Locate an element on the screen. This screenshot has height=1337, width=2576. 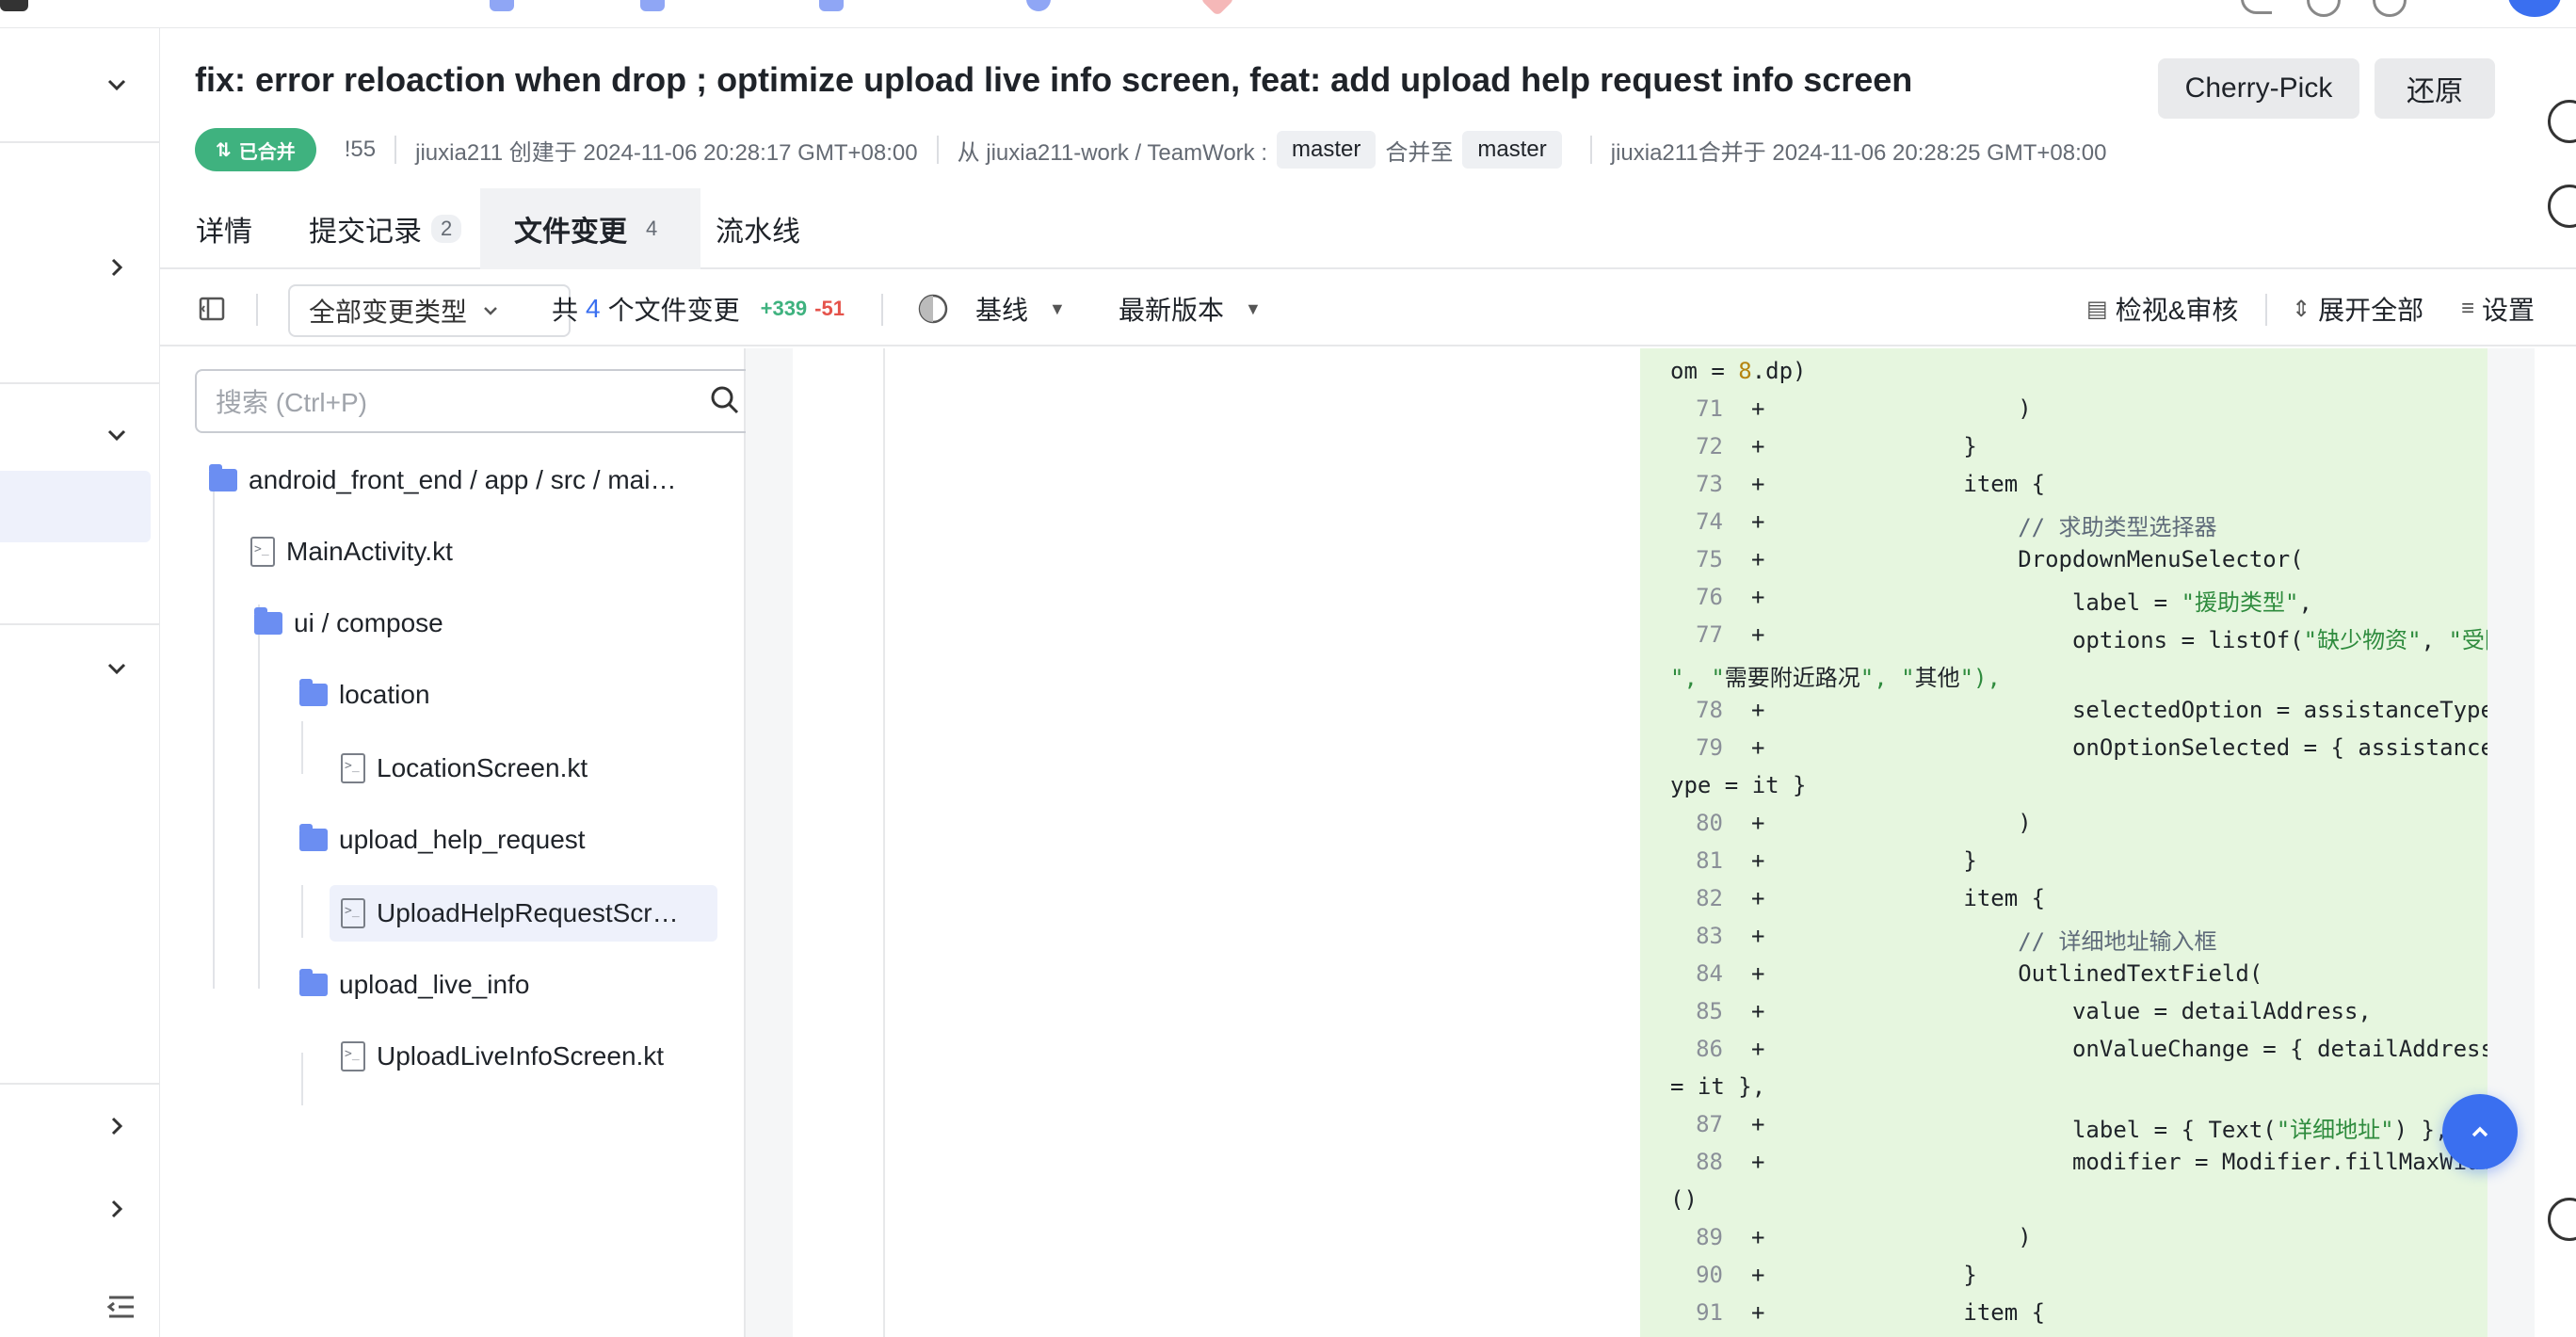
cherry-pick-button: Cherry-Pick is located at coordinates (2258, 88).